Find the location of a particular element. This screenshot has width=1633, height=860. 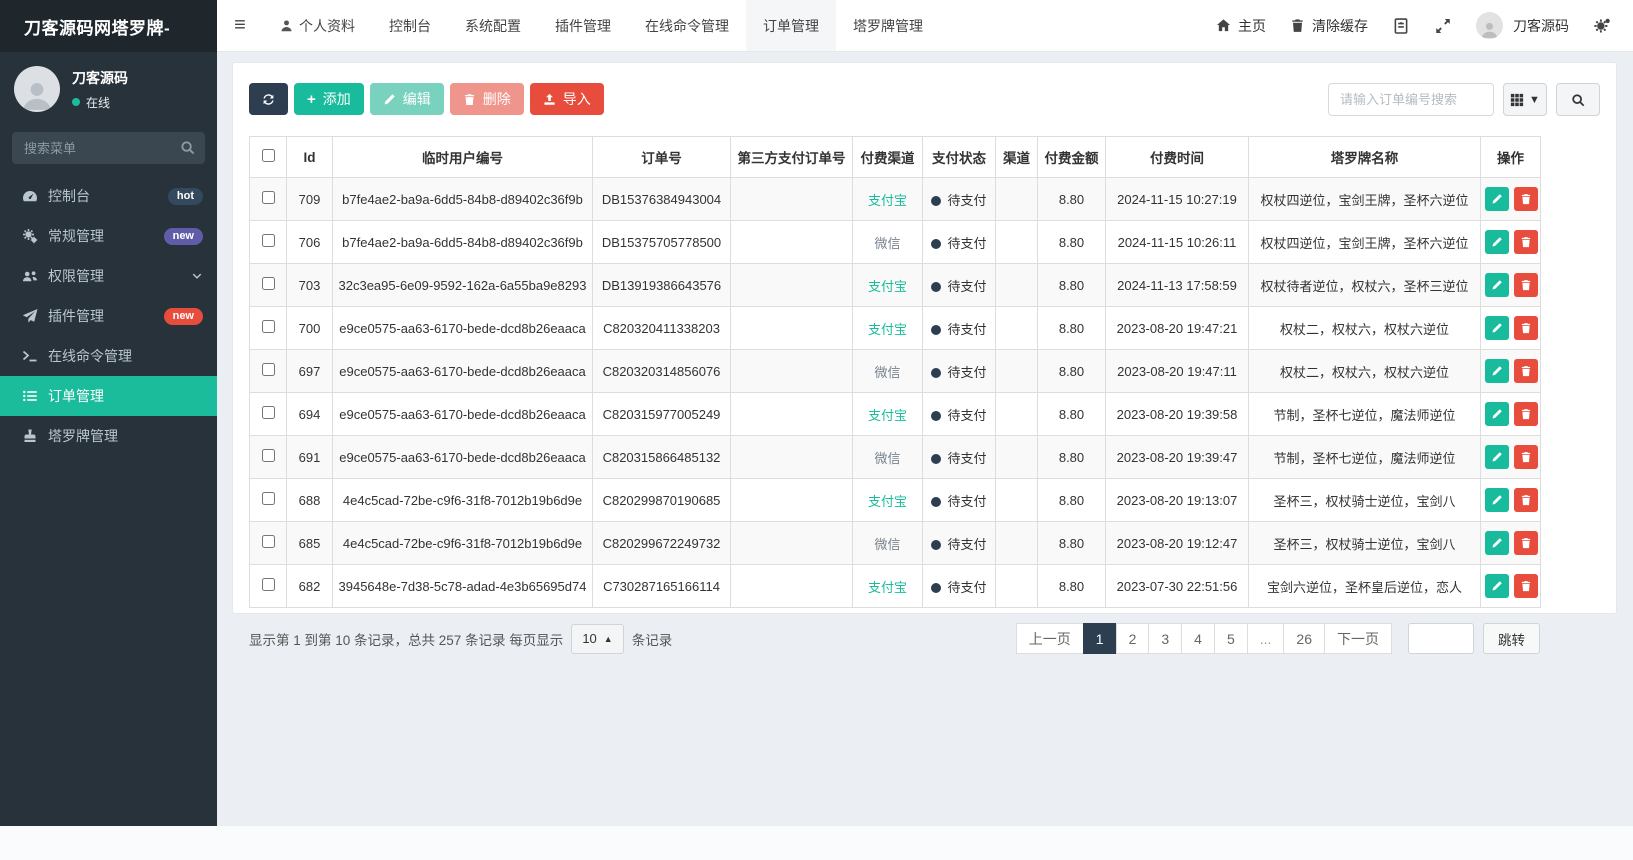

prev-page-button: 上一页 is located at coordinates (1049, 638).